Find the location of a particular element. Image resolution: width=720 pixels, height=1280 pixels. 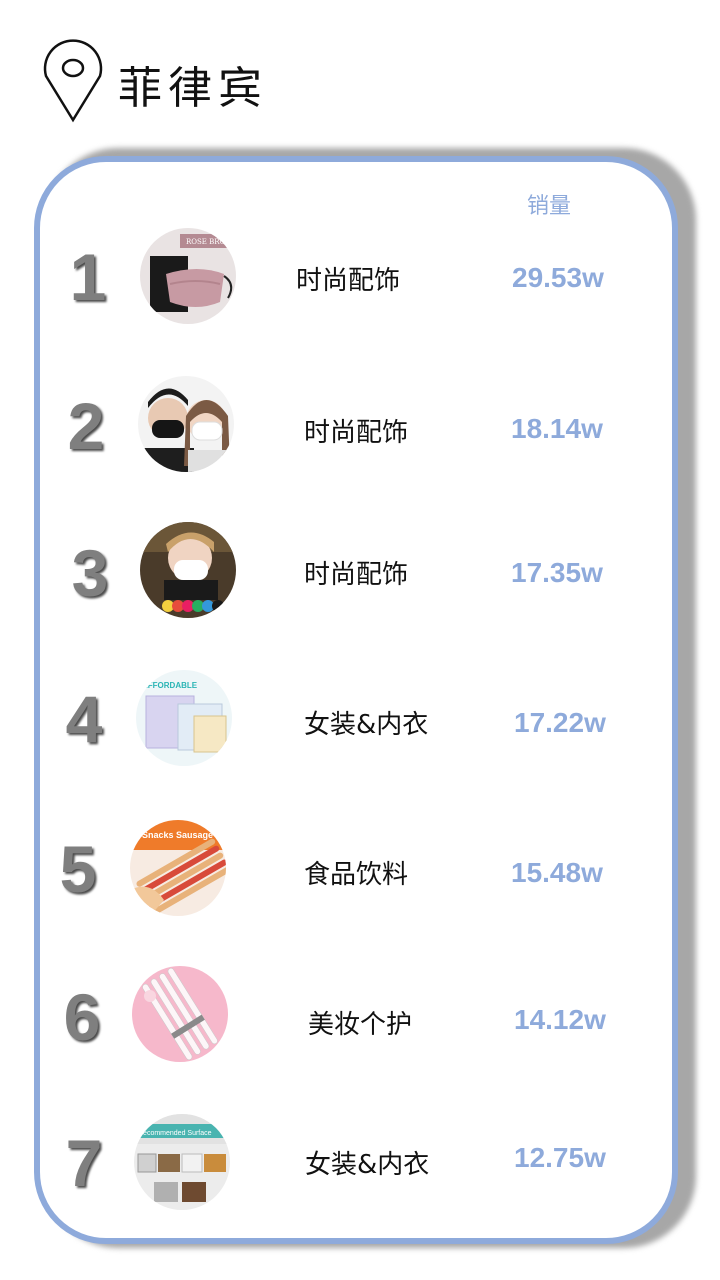

thumb-brand-text: Snacks Sausage is located at coordinates (177, 835).